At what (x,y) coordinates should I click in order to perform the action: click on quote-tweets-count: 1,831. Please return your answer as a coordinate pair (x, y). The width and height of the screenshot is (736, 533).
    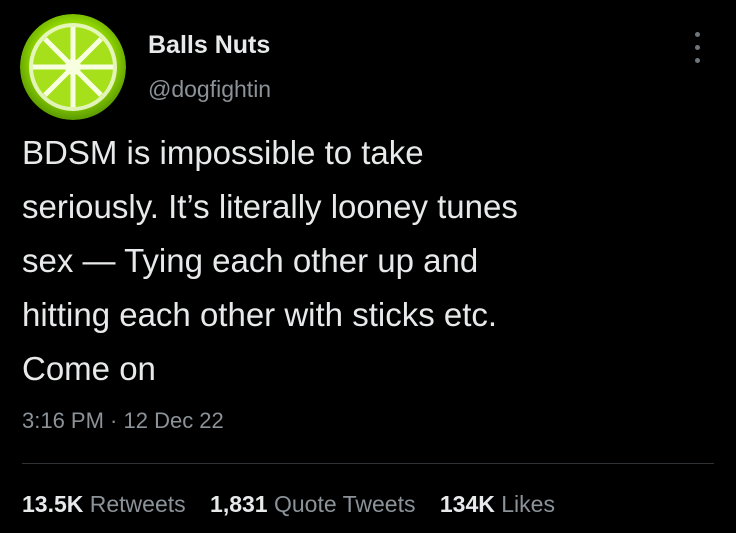
    Looking at the image, I should click on (239, 504).